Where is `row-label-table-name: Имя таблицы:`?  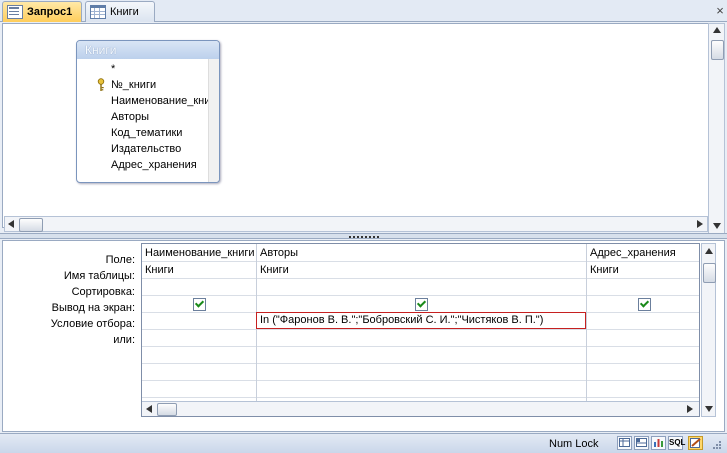
row-label-table-name: Имя таблицы: is located at coordinates (99, 276).